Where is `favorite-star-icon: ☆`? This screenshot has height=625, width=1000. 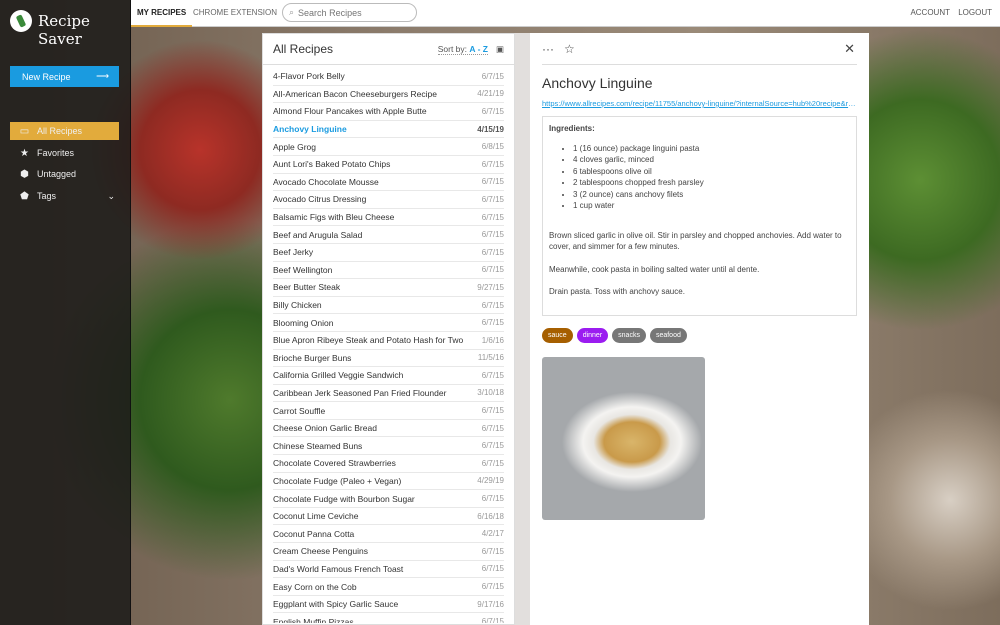 favorite-star-icon: ☆ is located at coordinates (569, 49).